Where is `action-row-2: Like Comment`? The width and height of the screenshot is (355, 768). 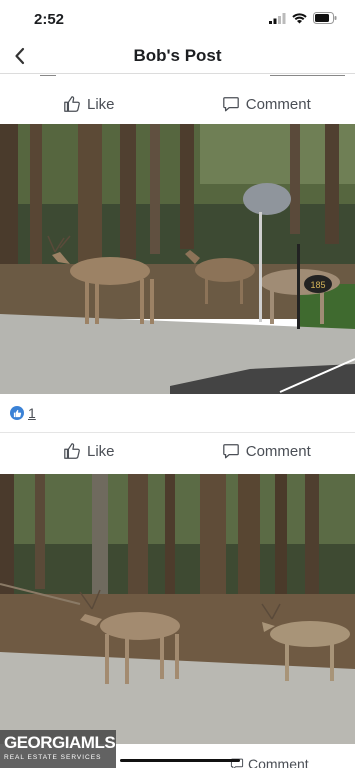
action-row-2: Like Comment is located at coordinates (177, 451).